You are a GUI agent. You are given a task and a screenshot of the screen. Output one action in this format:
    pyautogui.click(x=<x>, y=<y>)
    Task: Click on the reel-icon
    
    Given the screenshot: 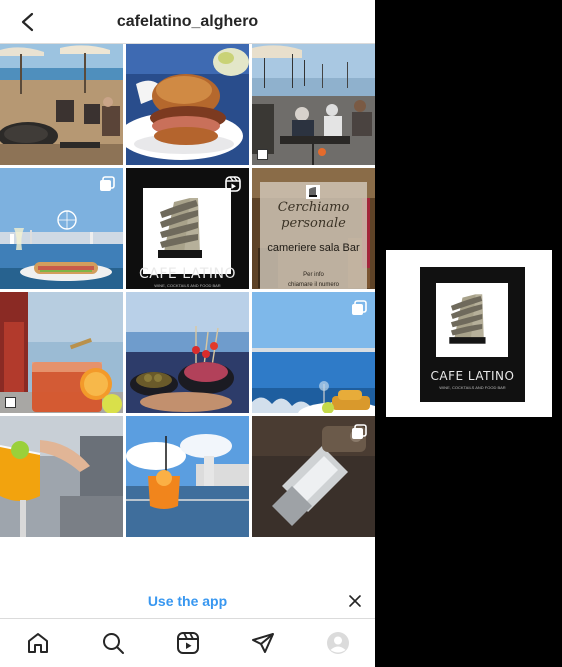 What is the action you would take?
    pyautogui.click(x=233, y=184)
    